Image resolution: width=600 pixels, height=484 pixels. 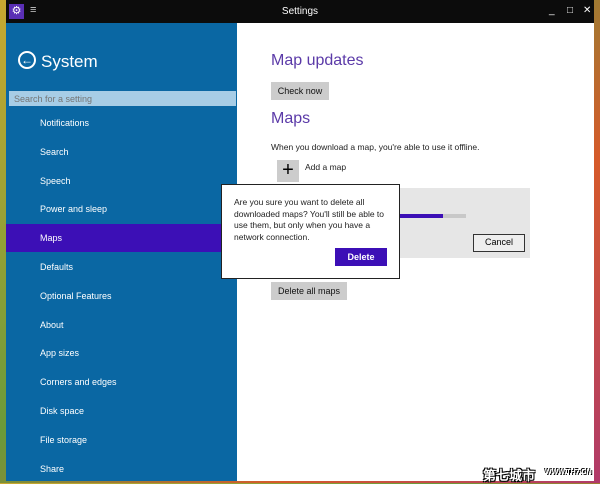 I want to click on sidebar-item-disk-space: Disk space, so click(x=121, y=411).